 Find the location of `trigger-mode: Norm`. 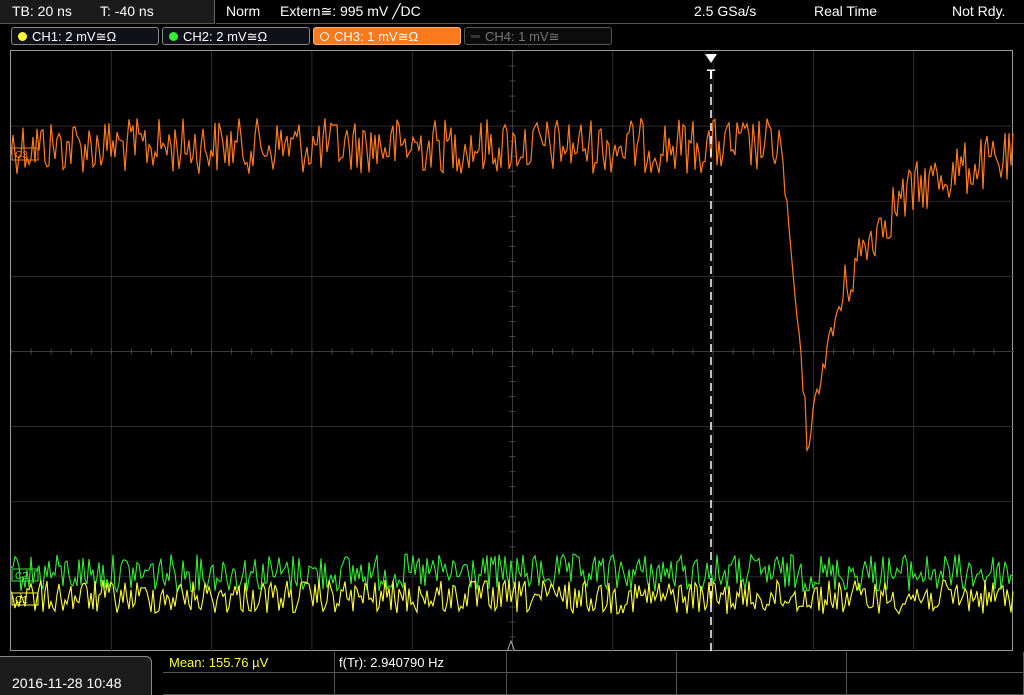

trigger-mode: Norm is located at coordinates (243, 11).